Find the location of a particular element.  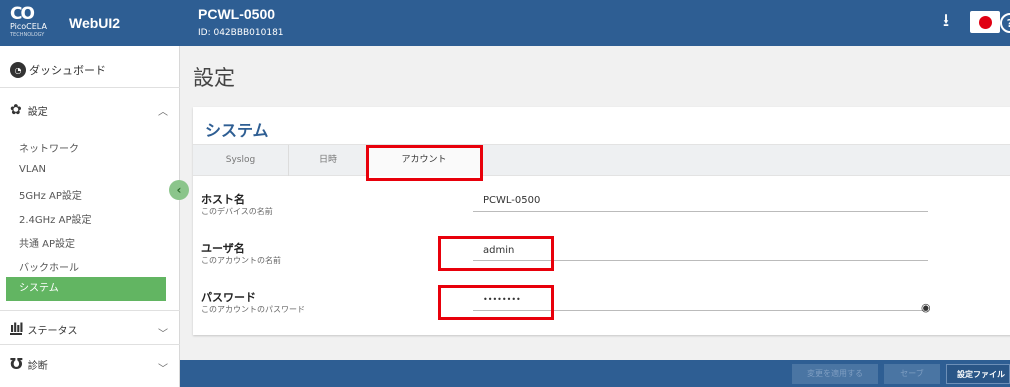

app-name: WebUI2 is located at coordinates (95, 23).